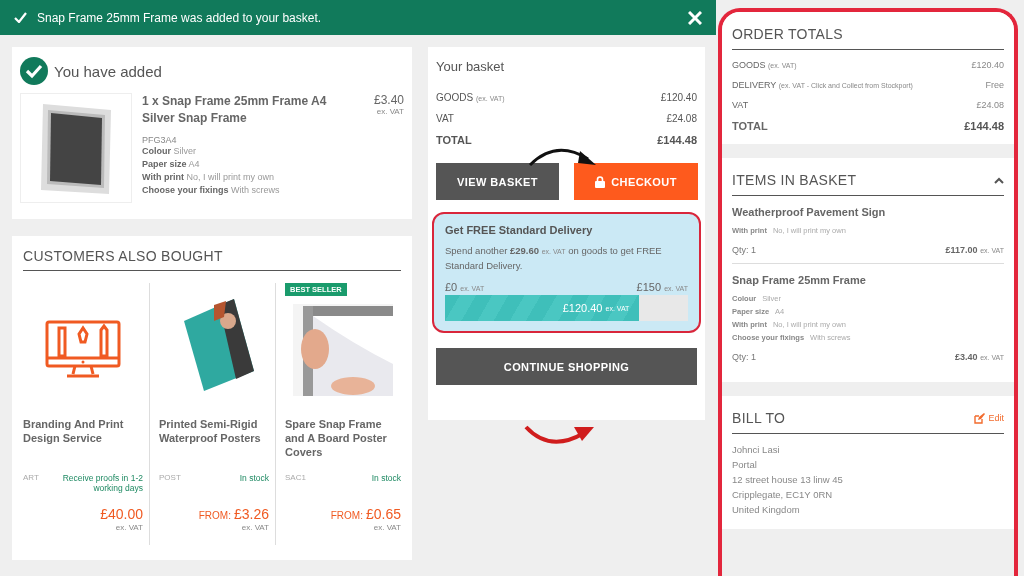  What do you see at coordinates (83, 442) in the screenshot?
I see `product-name: Branding And Print Design Service` at bounding box center [83, 442].